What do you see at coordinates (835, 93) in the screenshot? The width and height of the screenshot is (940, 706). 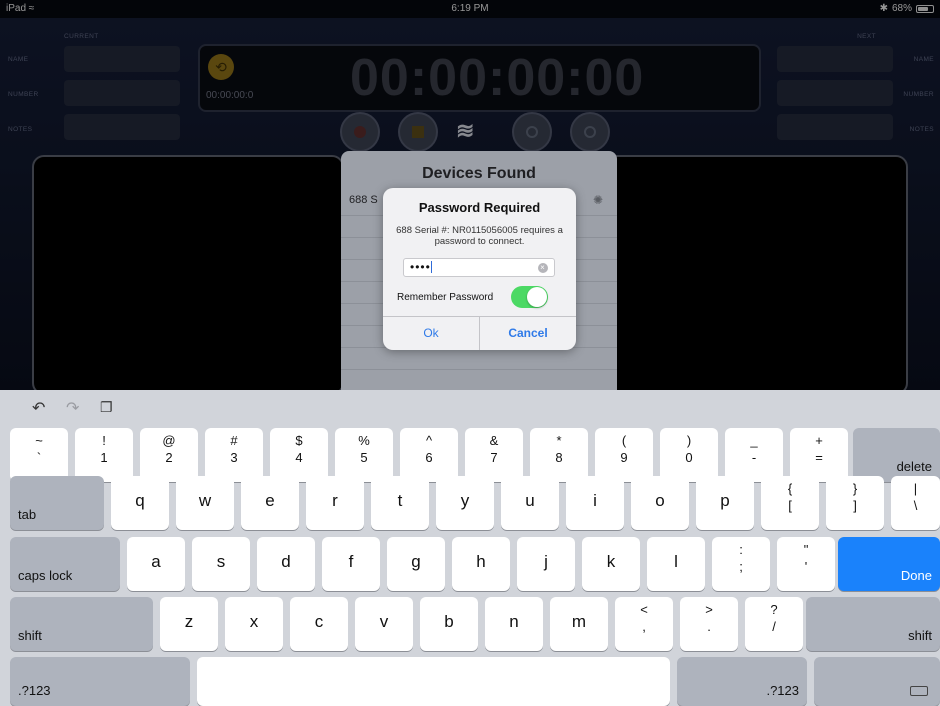 I see `next-number-field` at bounding box center [835, 93].